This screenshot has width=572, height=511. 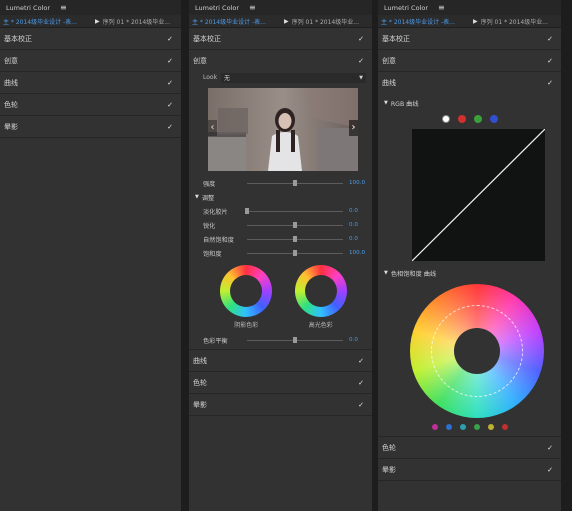 I want to click on panel-title: Lumetri Color, so click(x=217, y=7).